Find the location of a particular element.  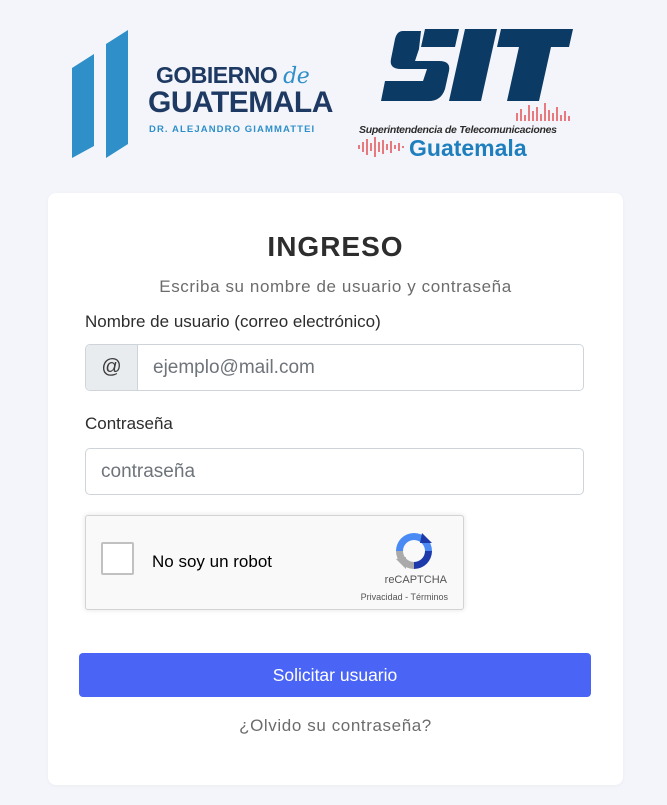

password-label: Contraseña is located at coordinates (129, 423).